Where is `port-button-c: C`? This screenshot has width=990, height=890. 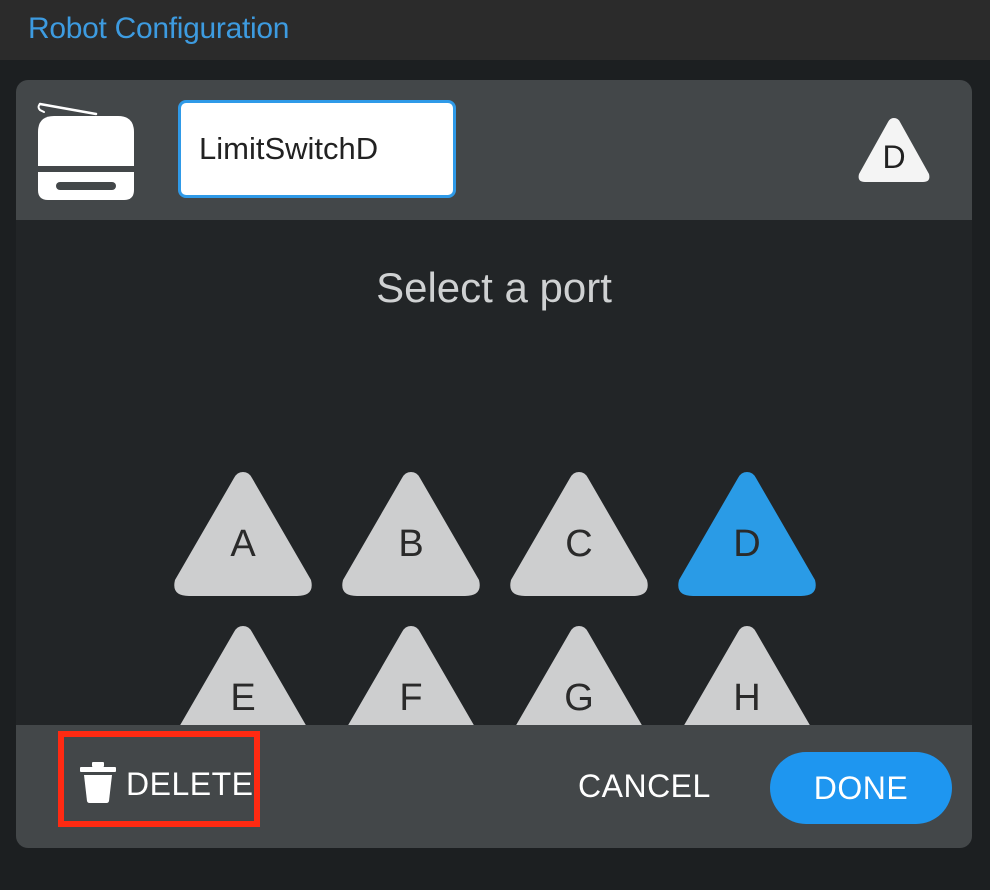 port-button-c: C is located at coordinates (579, 534).